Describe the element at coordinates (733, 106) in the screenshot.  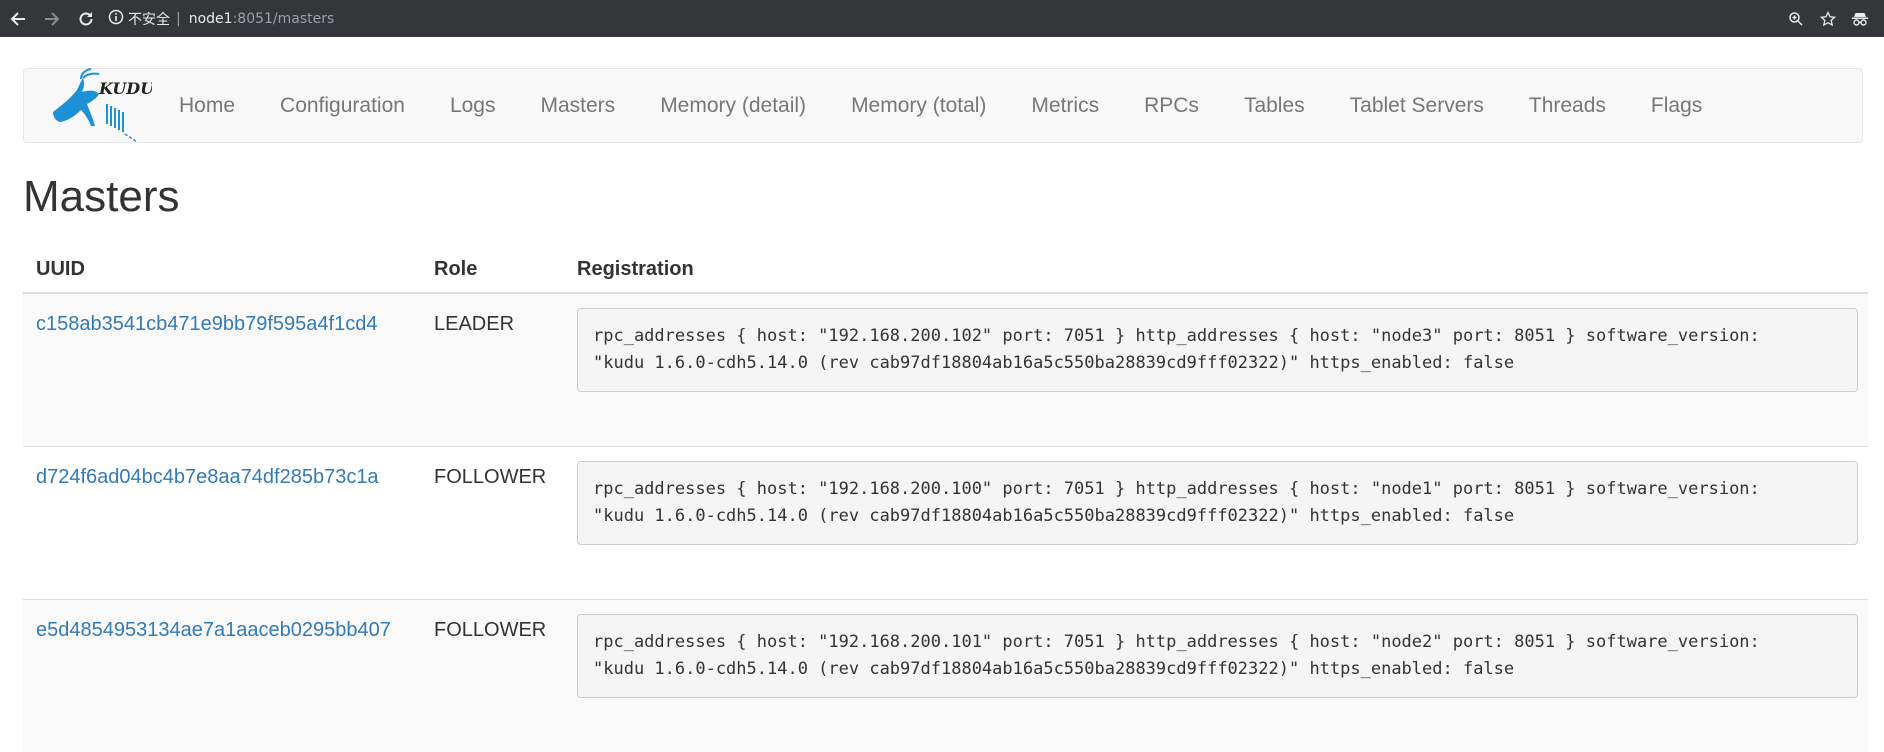
I see `nav-link-memory-detail: Memory (detail)` at that location.